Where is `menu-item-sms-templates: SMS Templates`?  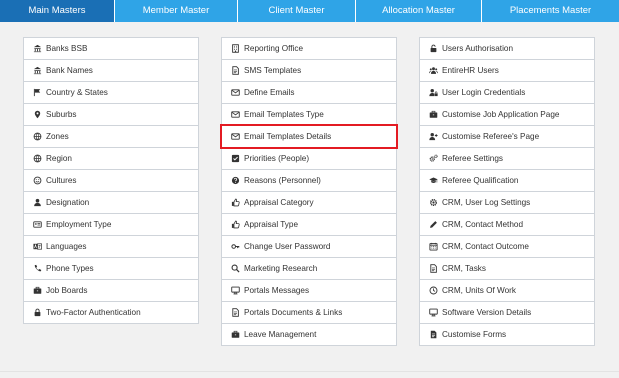
menu-item-sms-templates: SMS Templates is located at coordinates (309, 70).